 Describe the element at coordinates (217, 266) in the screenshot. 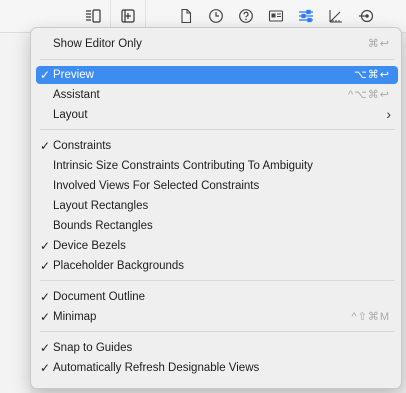

I see `menu-item-placeholder-backgrounds: ✓ Placeholder Backgrounds` at that location.